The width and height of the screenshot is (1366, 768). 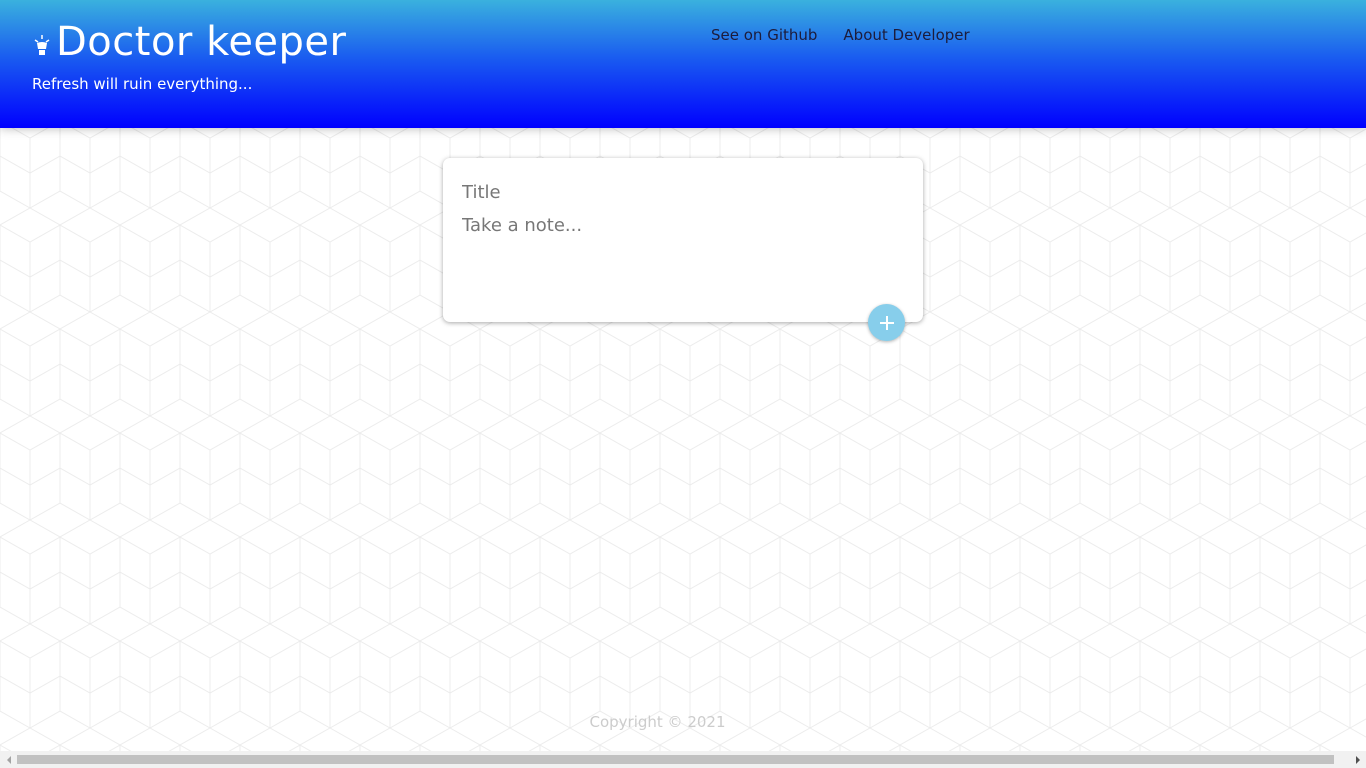 I want to click on scroll-left-arrow-icon, so click(x=8, y=759).